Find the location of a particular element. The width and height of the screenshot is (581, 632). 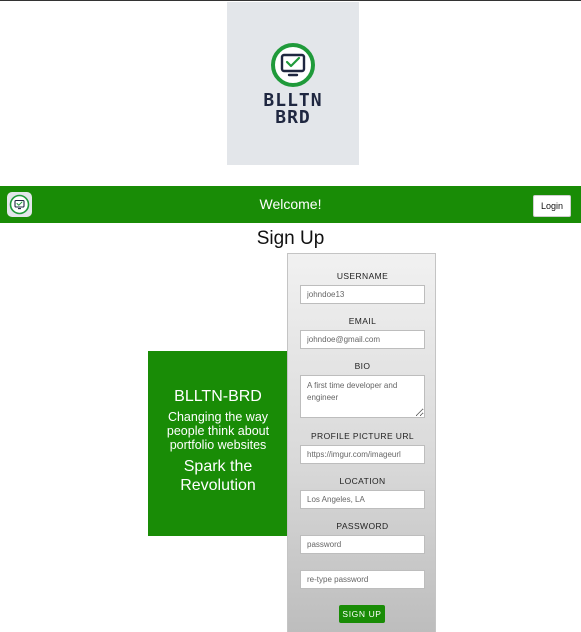

email-label: EMAIL is located at coordinates (362, 321).